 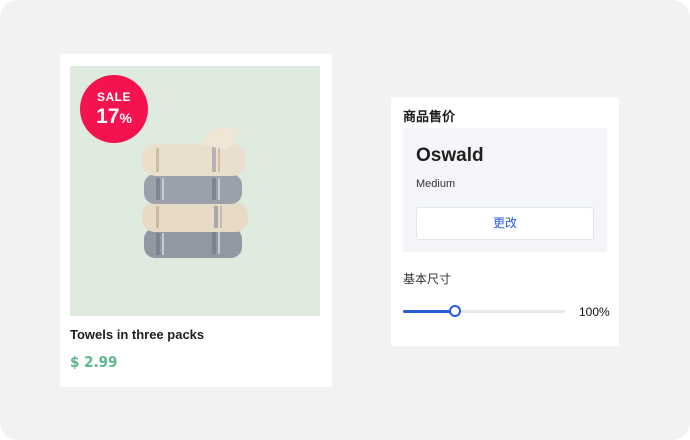 I want to click on slider-fill, so click(x=429, y=311).